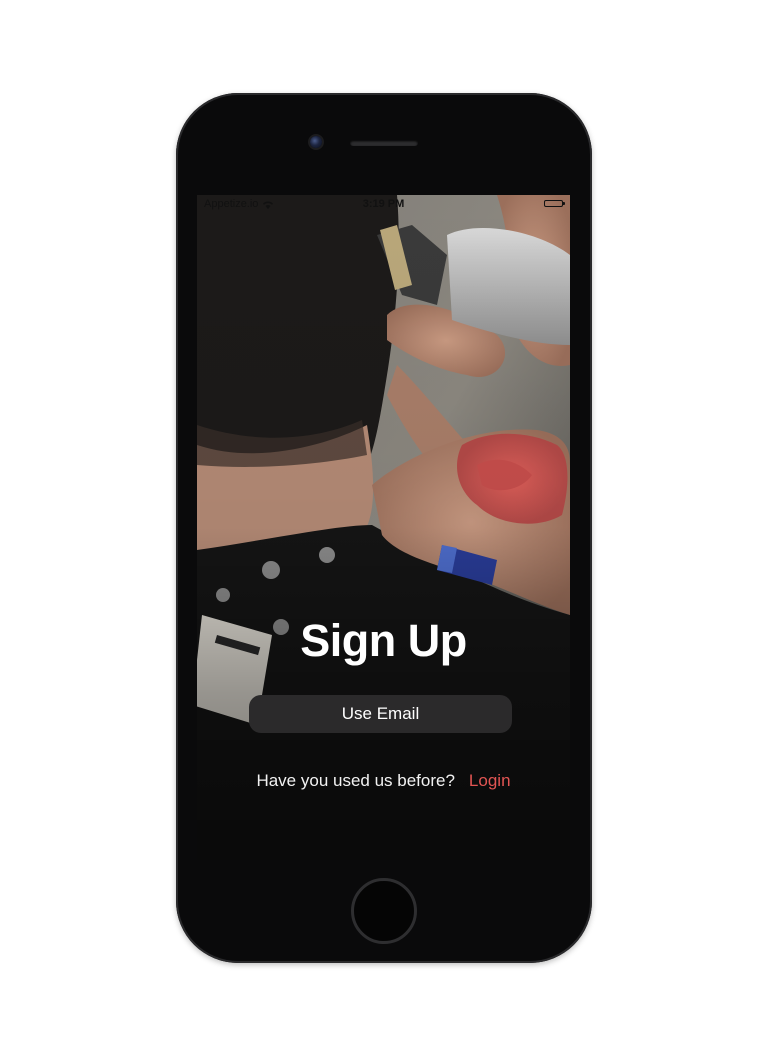 The width and height of the screenshot is (768, 1056). I want to click on speaker-icon, so click(384, 143).